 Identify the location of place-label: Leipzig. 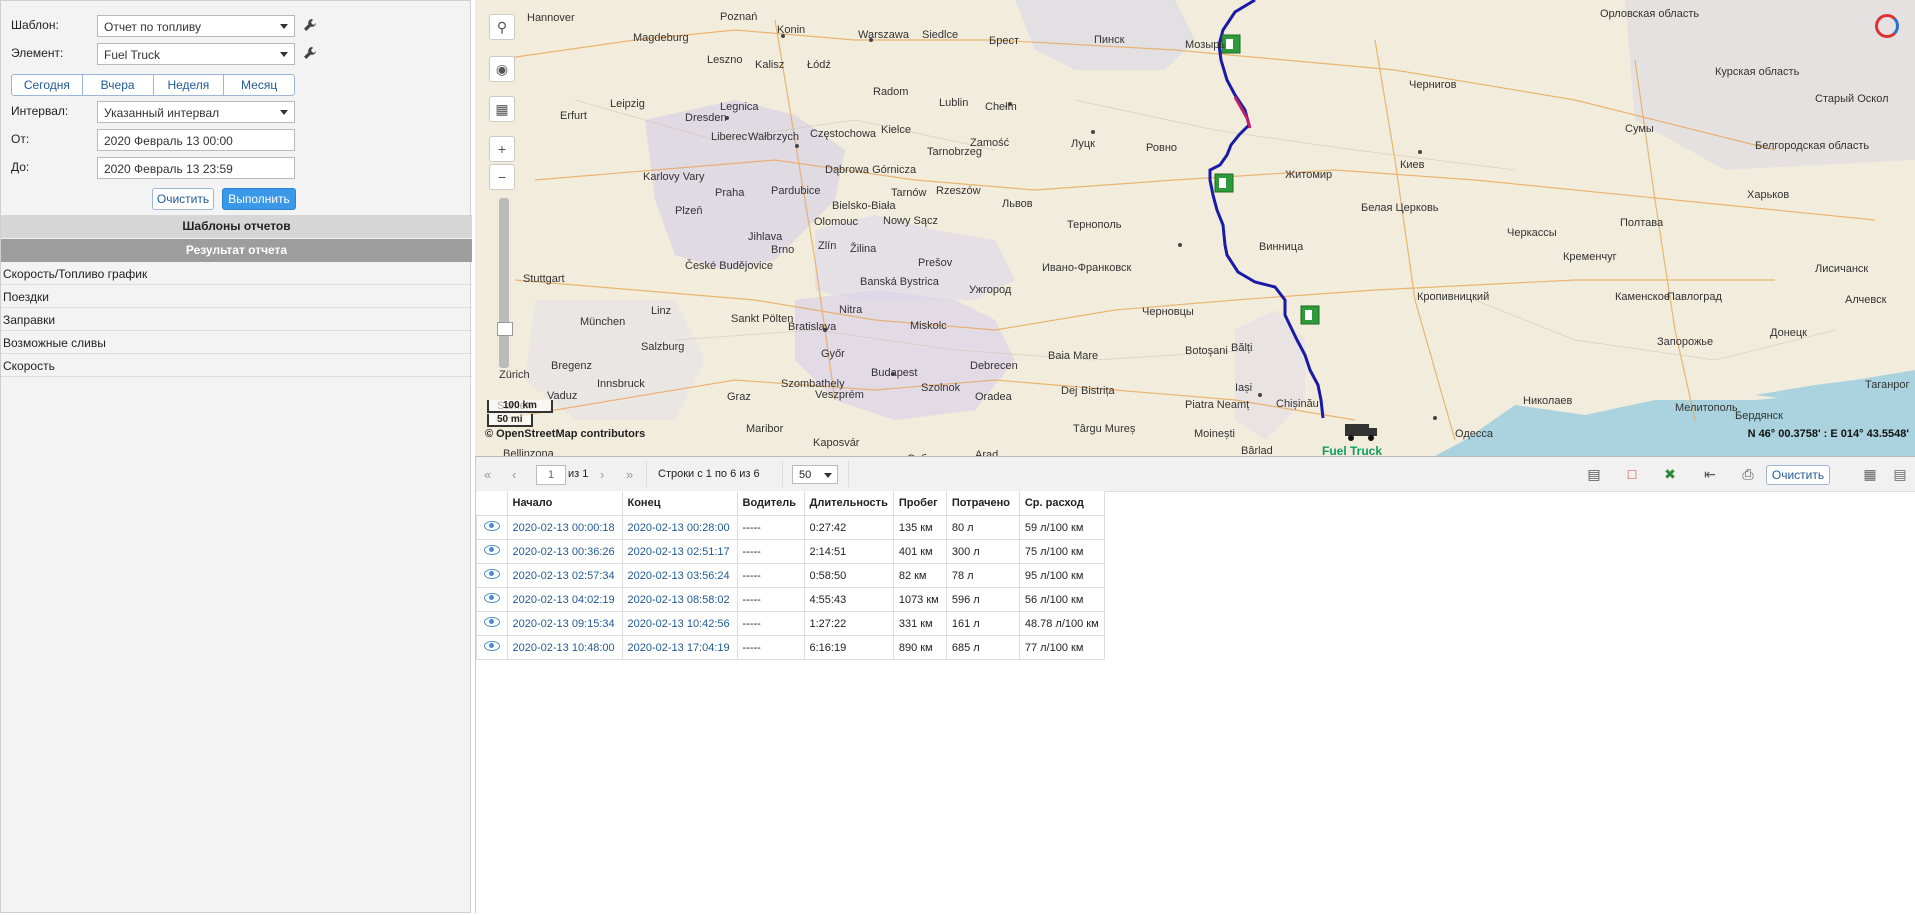
(627, 104).